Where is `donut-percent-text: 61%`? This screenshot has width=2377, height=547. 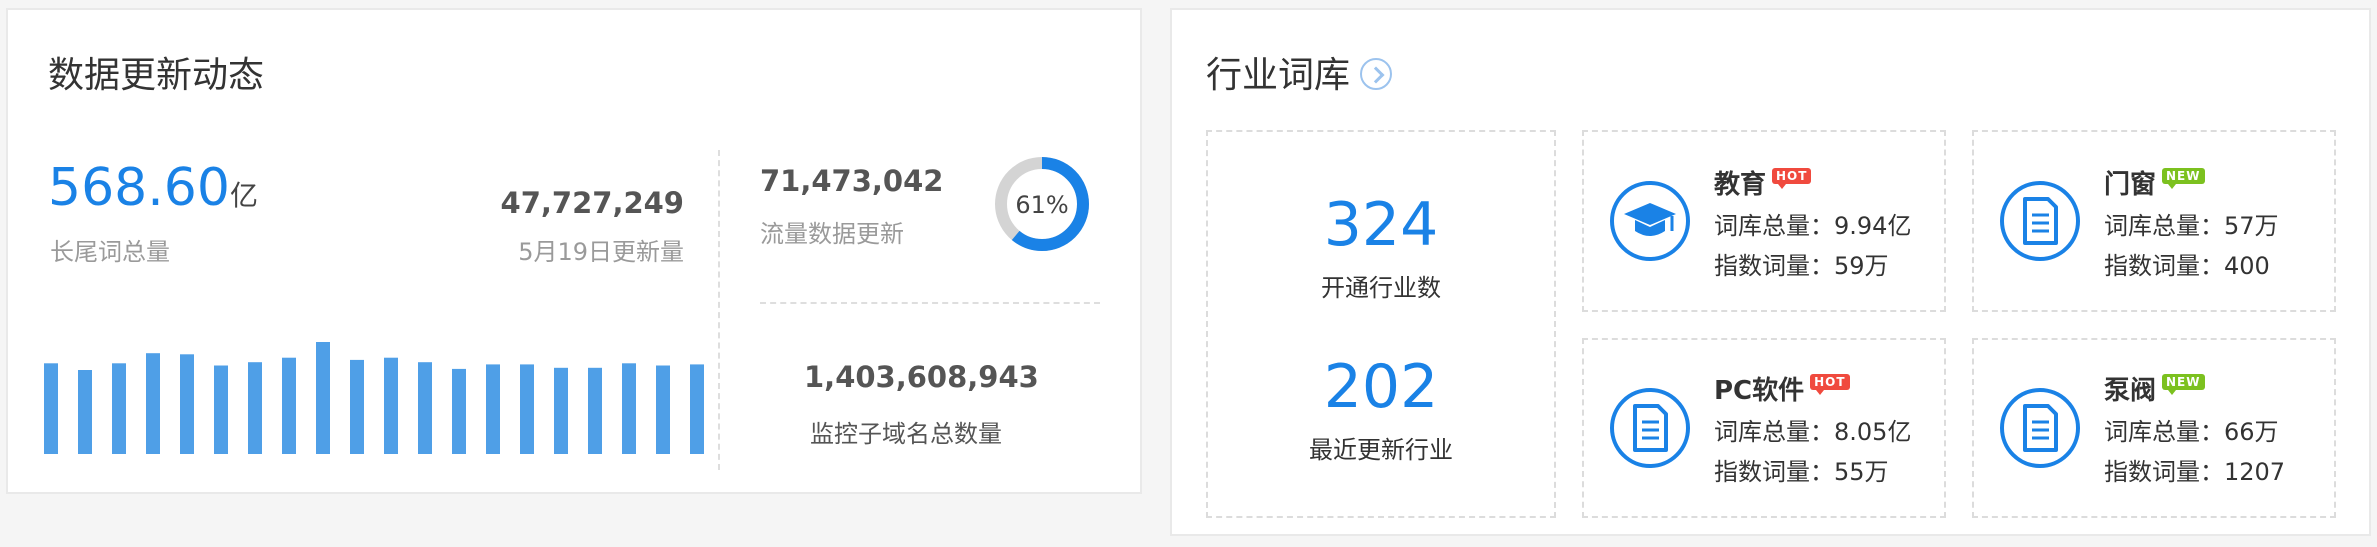 donut-percent-text: 61% is located at coordinates (1041, 205).